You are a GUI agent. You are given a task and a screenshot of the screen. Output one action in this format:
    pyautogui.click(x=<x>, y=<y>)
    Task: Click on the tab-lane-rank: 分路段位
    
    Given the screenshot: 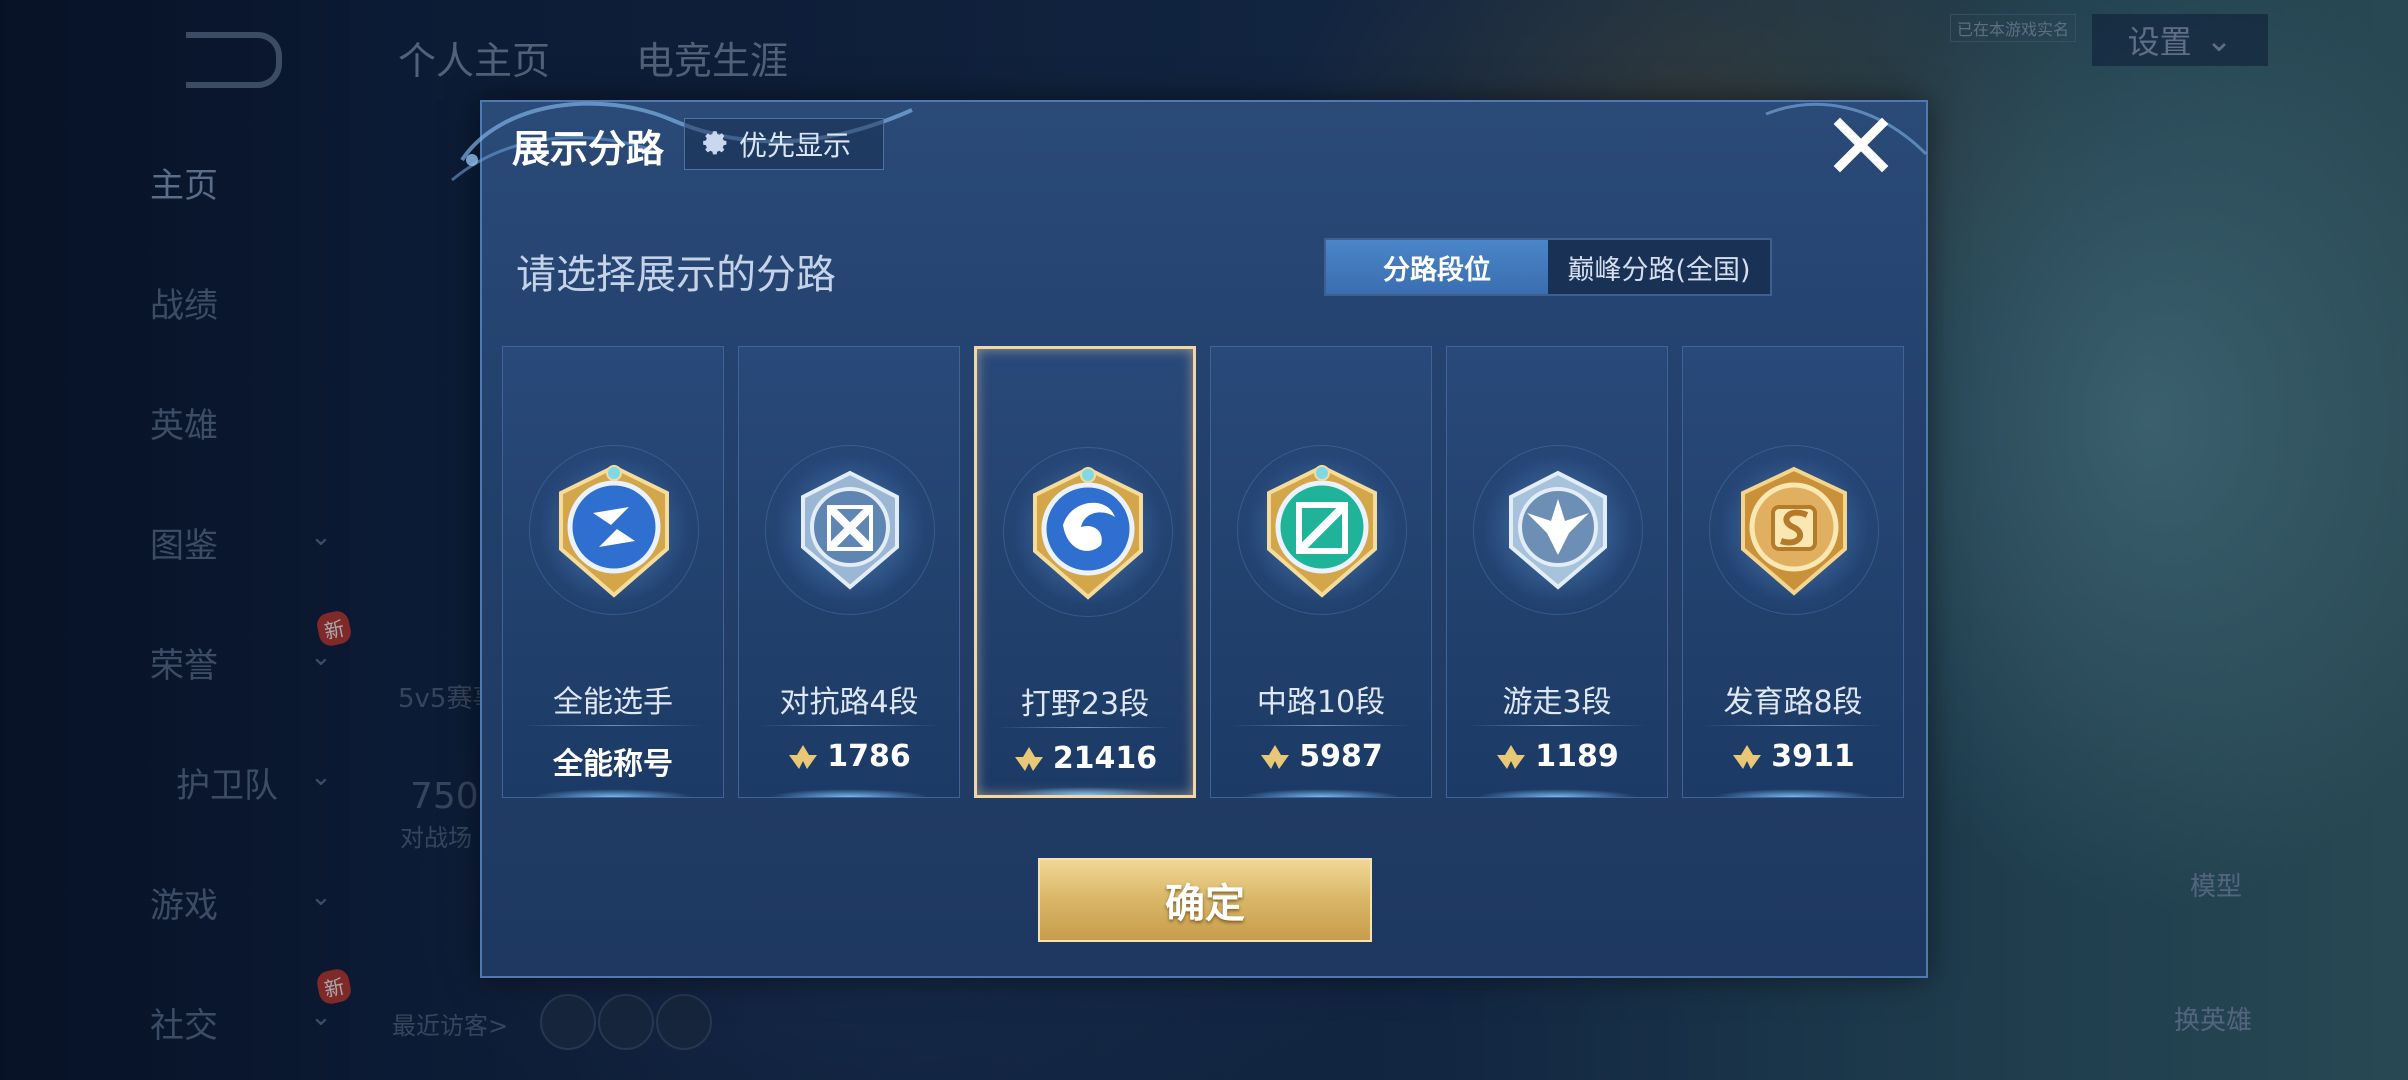 What is the action you would take?
    pyautogui.click(x=1437, y=267)
    